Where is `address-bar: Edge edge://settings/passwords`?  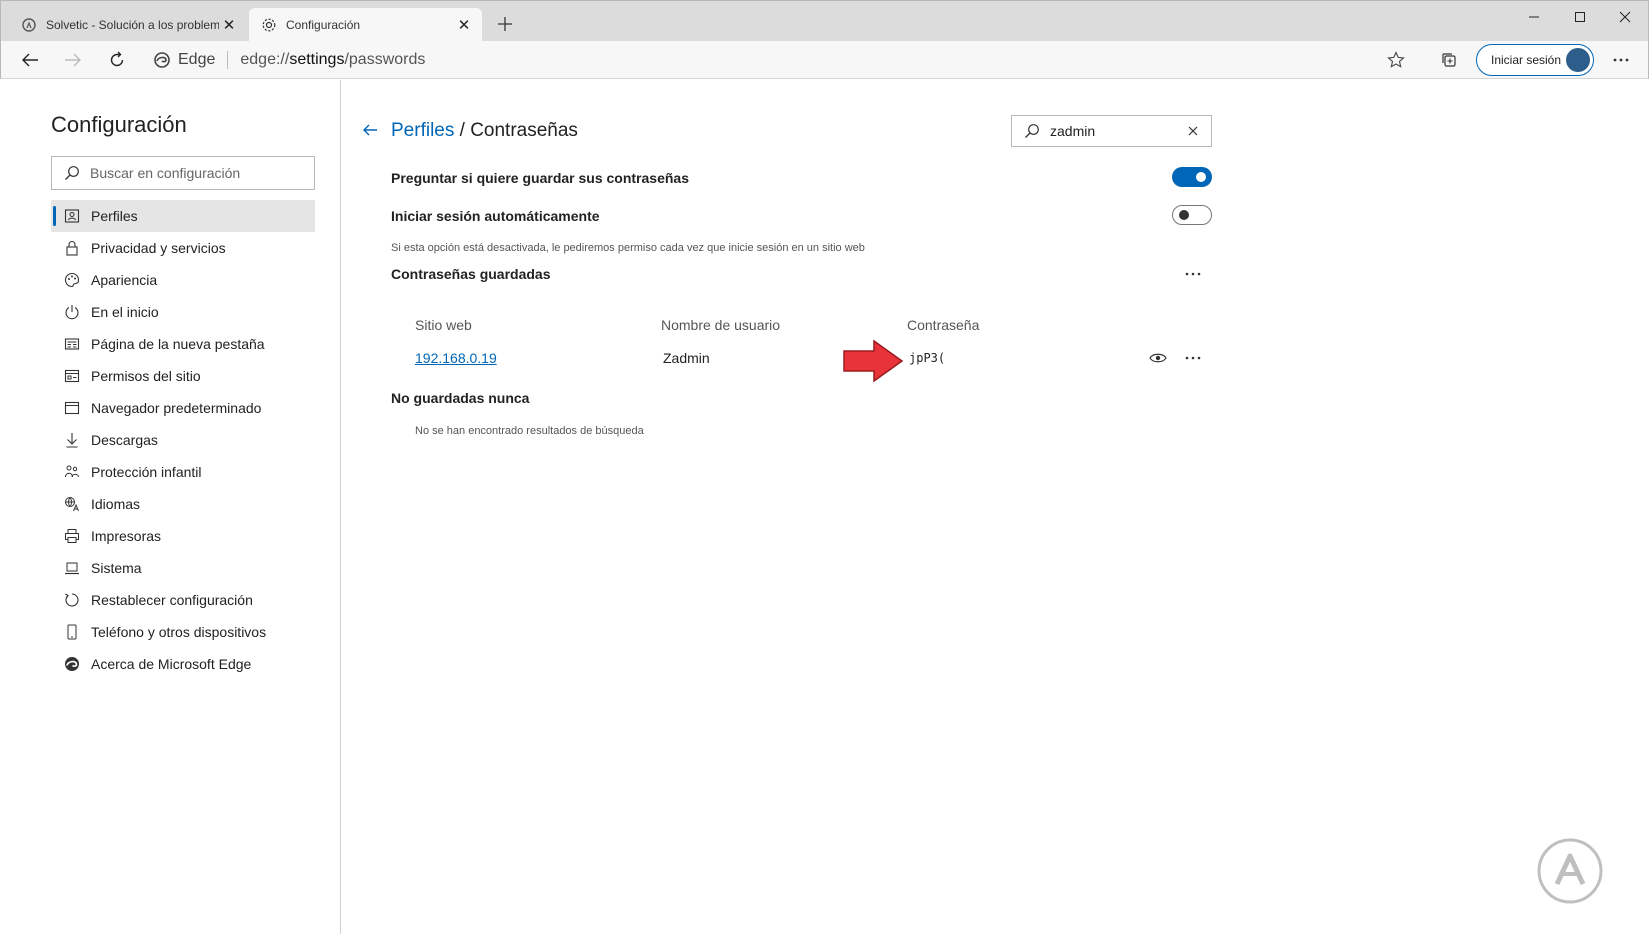
address-bar: Edge edge://settings/passwords is located at coordinates (776, 60).